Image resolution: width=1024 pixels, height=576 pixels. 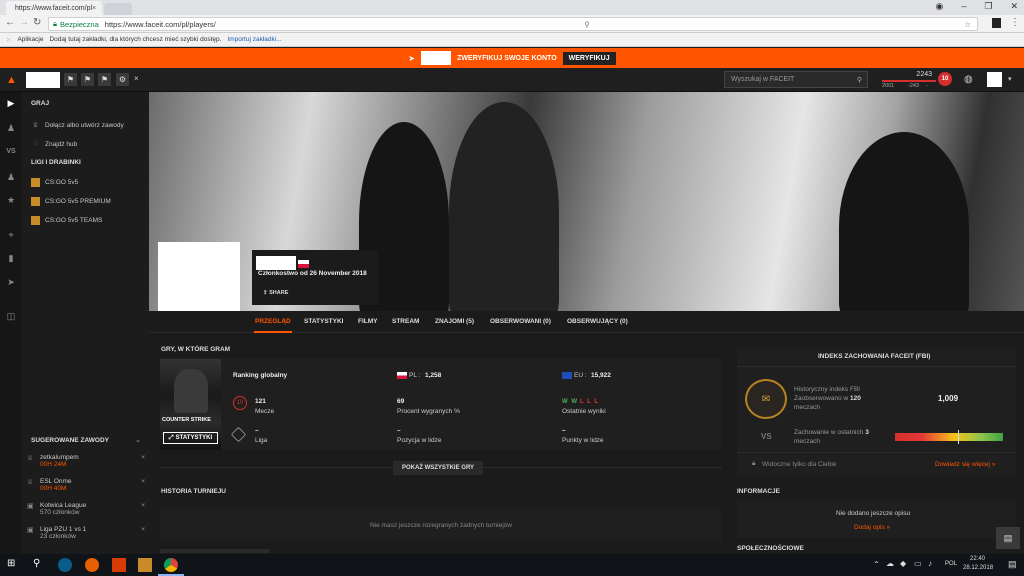 What do you see at coordinates (918, 563) in the screenshot?
I see `network-icon: ▭` at bounding box center [918, 563].